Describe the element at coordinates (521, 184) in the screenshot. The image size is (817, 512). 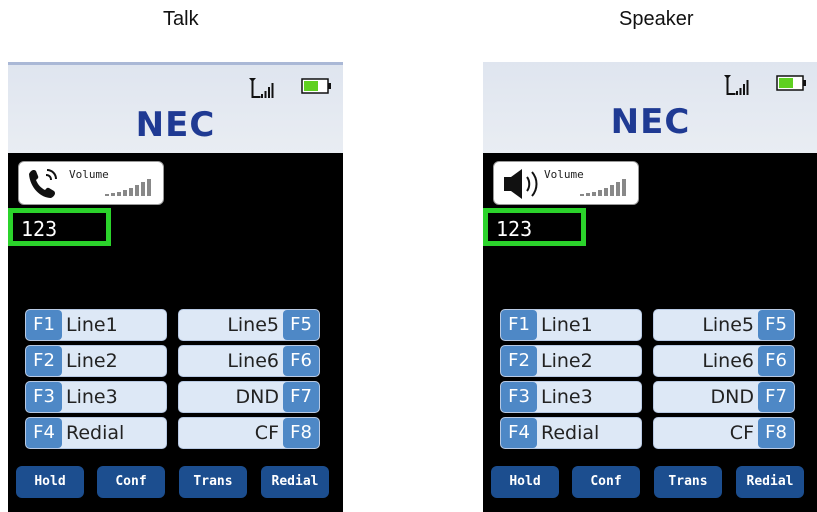
I see `speaker-icon` at that location.